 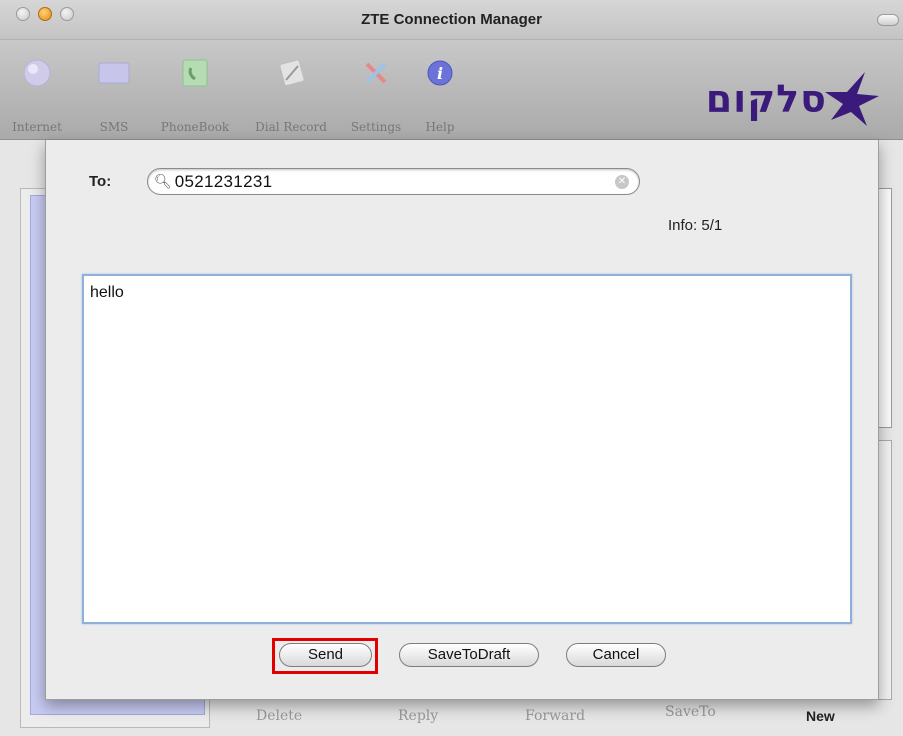 I want to click on toolbar-label-sms: SMS, so click(x=114, y=127).